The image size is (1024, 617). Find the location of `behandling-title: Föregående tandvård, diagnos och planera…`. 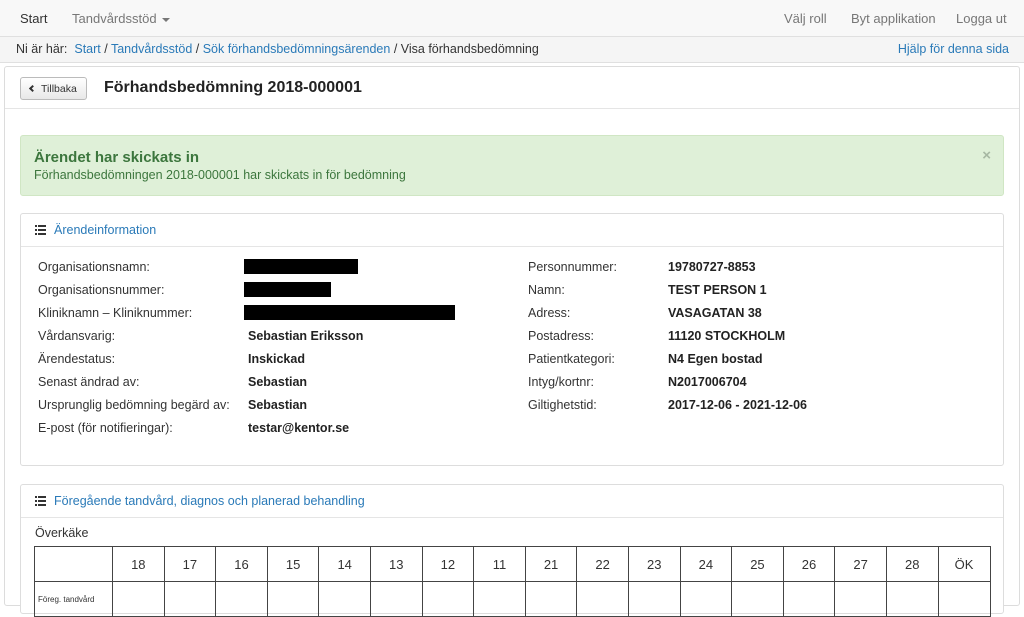

behandling-title: Föregående tandvård, diagnos och planera… is located at coordinates (209, 501).